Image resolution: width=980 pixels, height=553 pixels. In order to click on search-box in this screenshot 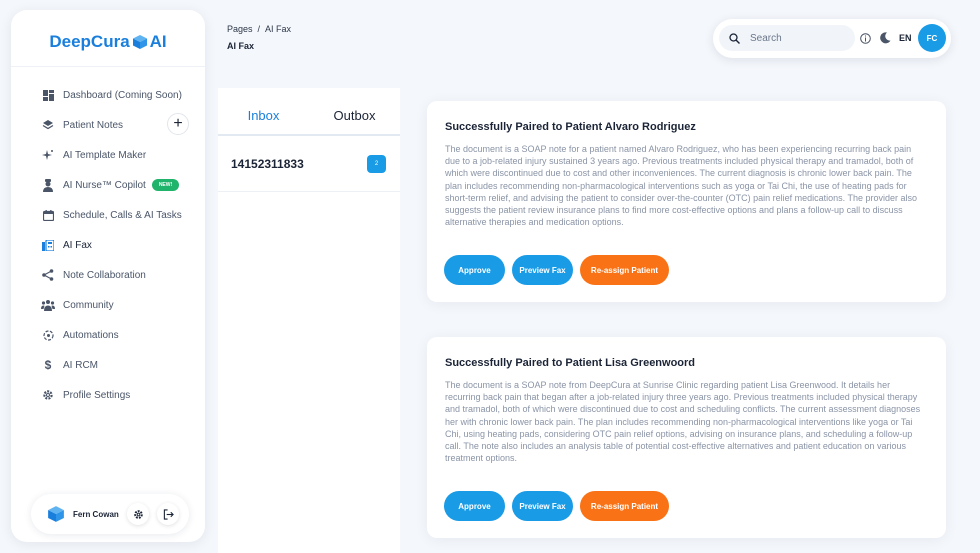, I will do `click(787, 38)`.